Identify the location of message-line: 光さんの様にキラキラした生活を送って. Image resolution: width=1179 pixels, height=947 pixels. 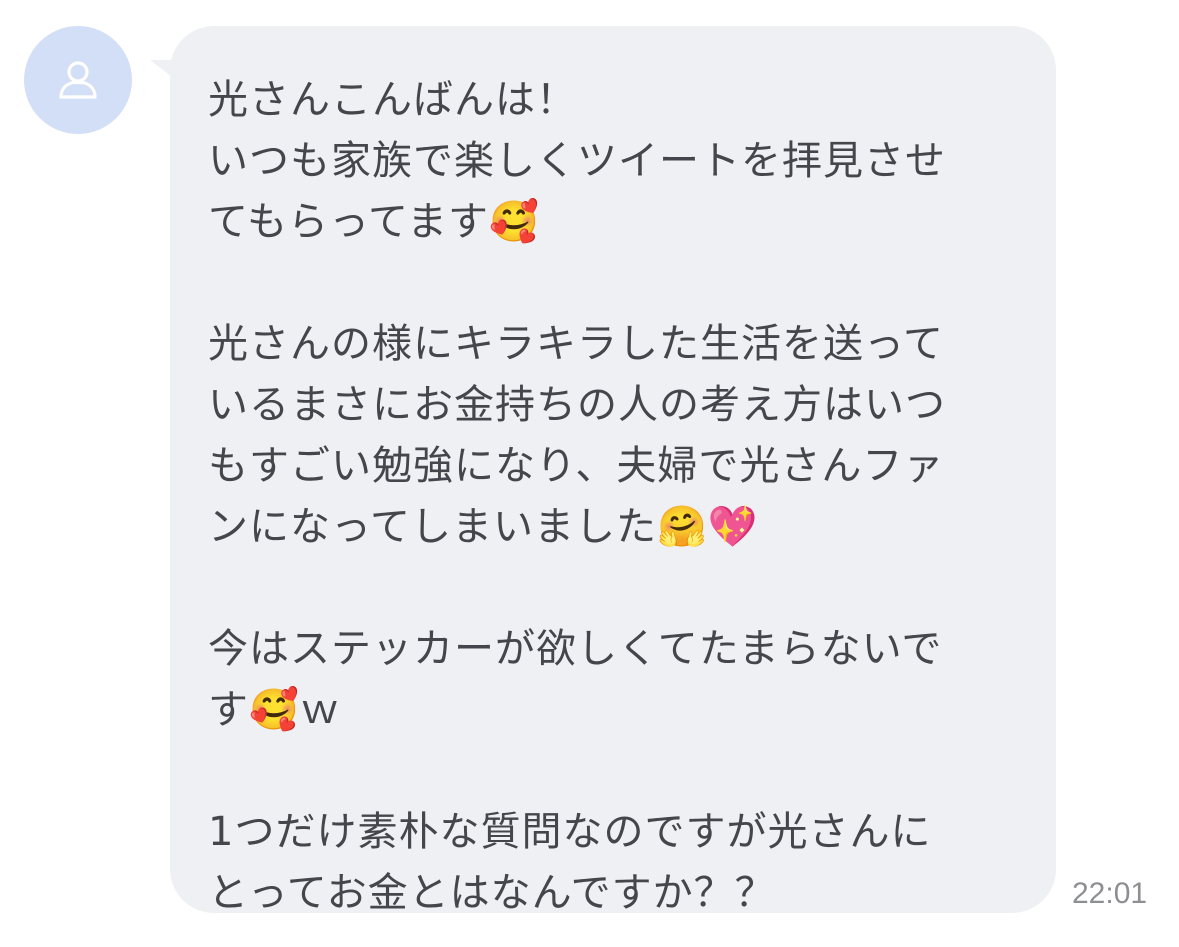
(576, 344).